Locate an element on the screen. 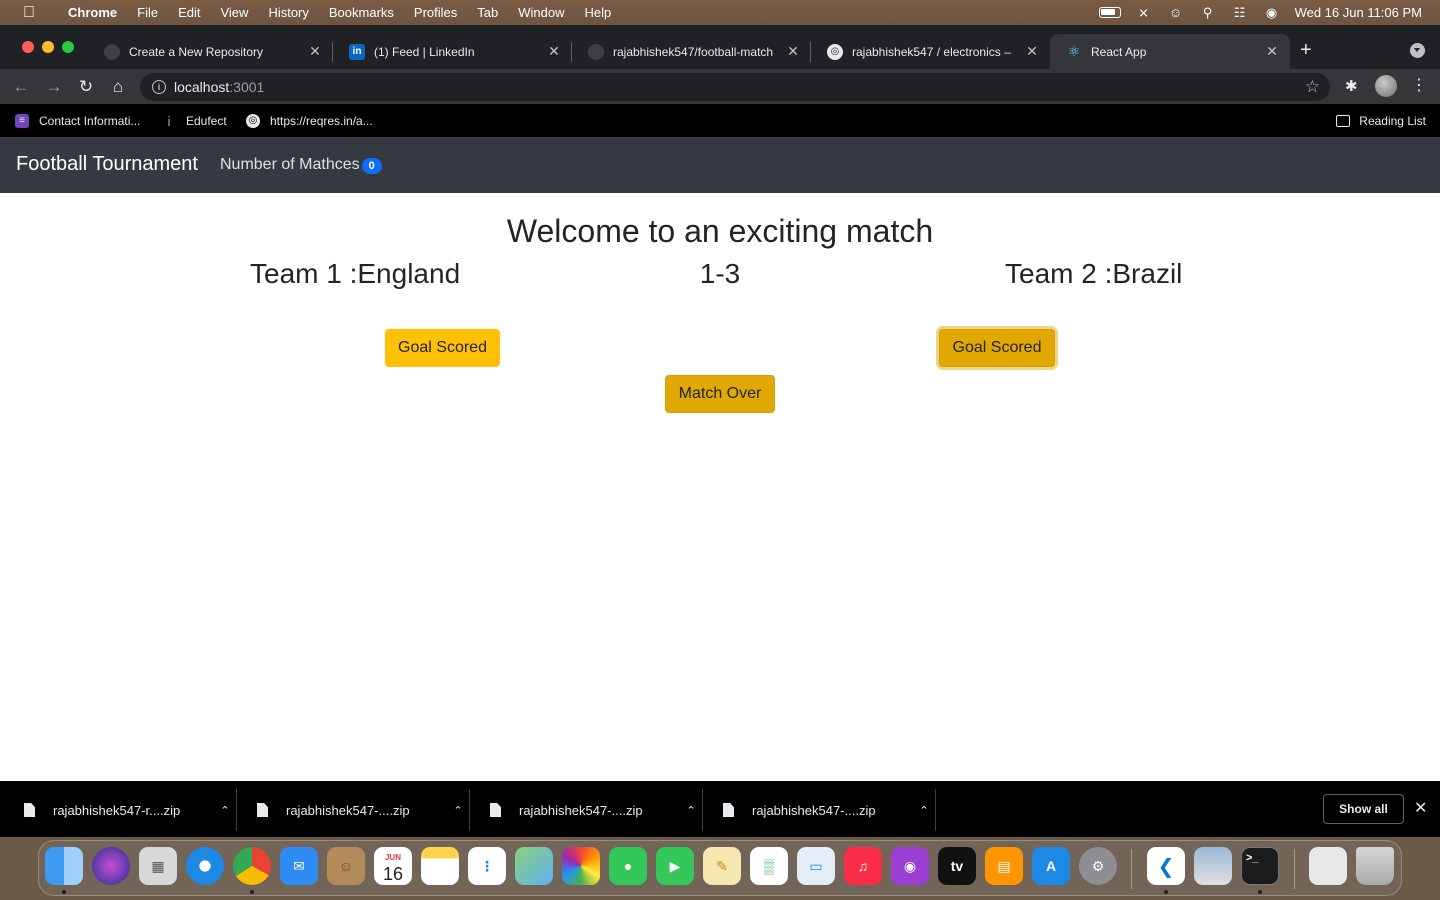  download-filename: rajabhishek547-....zip is located at coordinates (814, 810).